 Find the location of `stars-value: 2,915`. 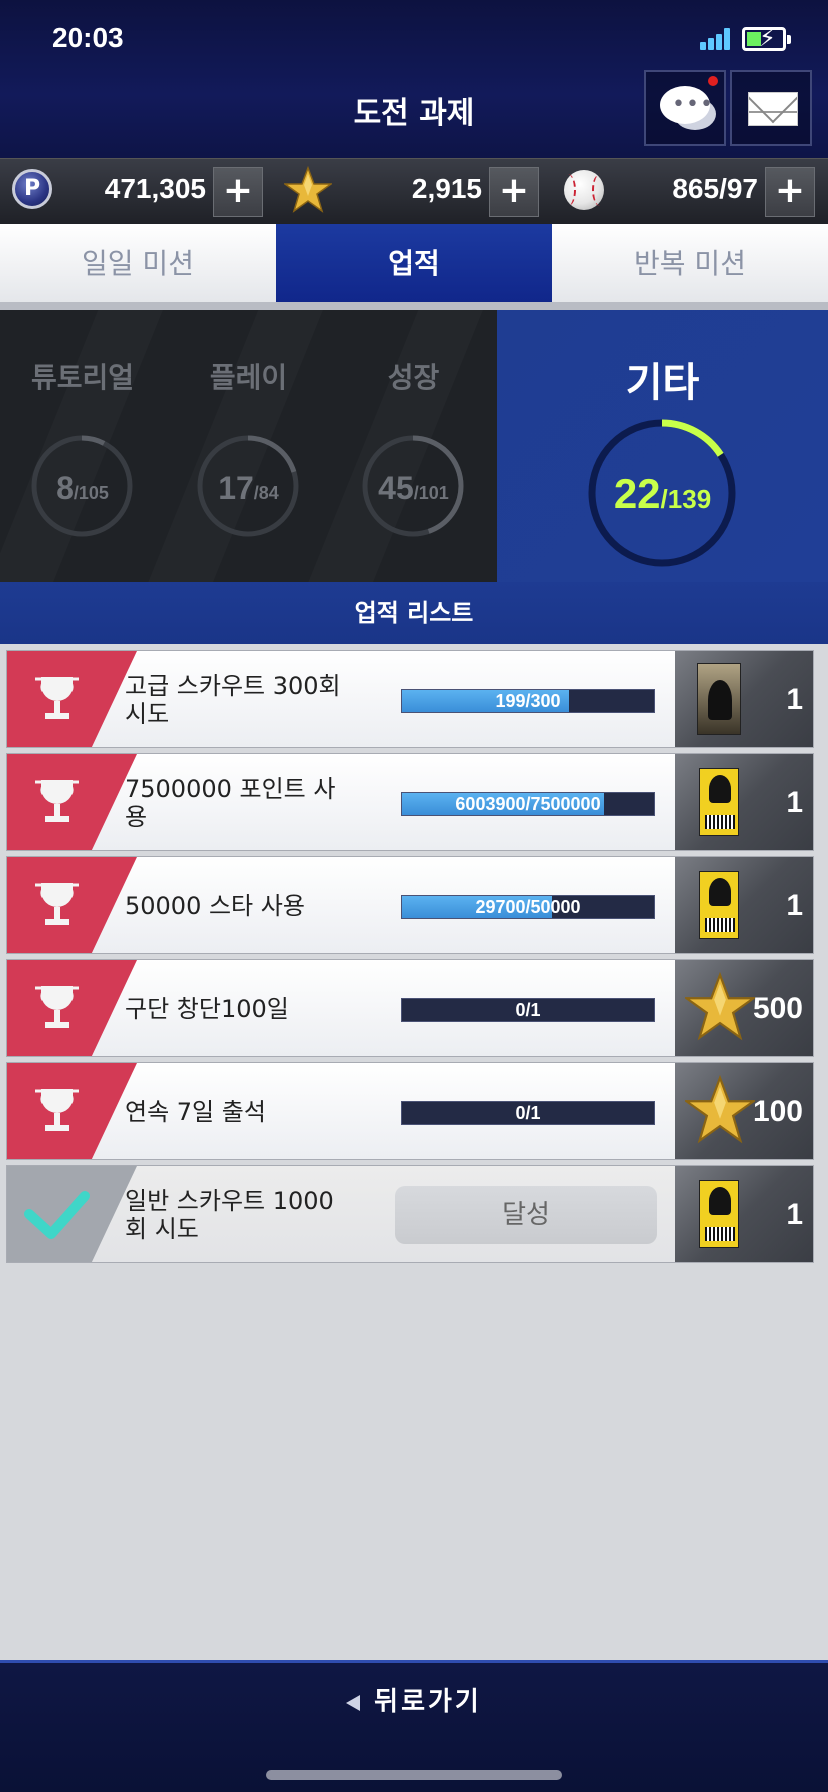

stars-value: 2,915 is located at coordinates (446, 188).